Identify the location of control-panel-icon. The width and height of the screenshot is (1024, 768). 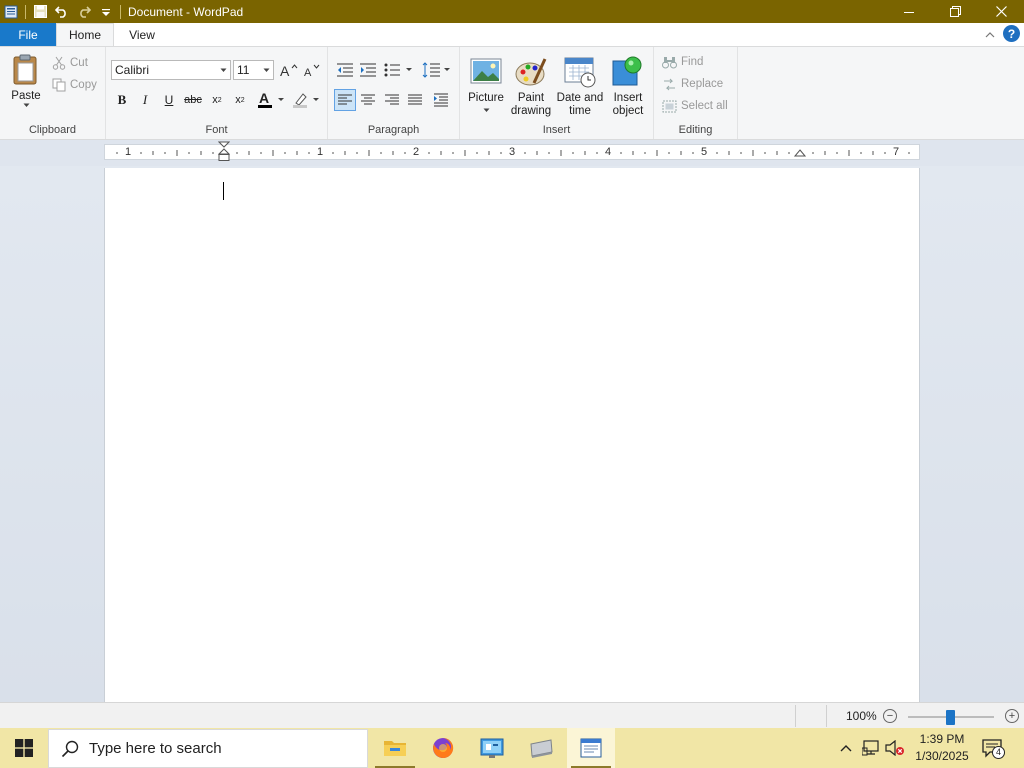
(492, 748).